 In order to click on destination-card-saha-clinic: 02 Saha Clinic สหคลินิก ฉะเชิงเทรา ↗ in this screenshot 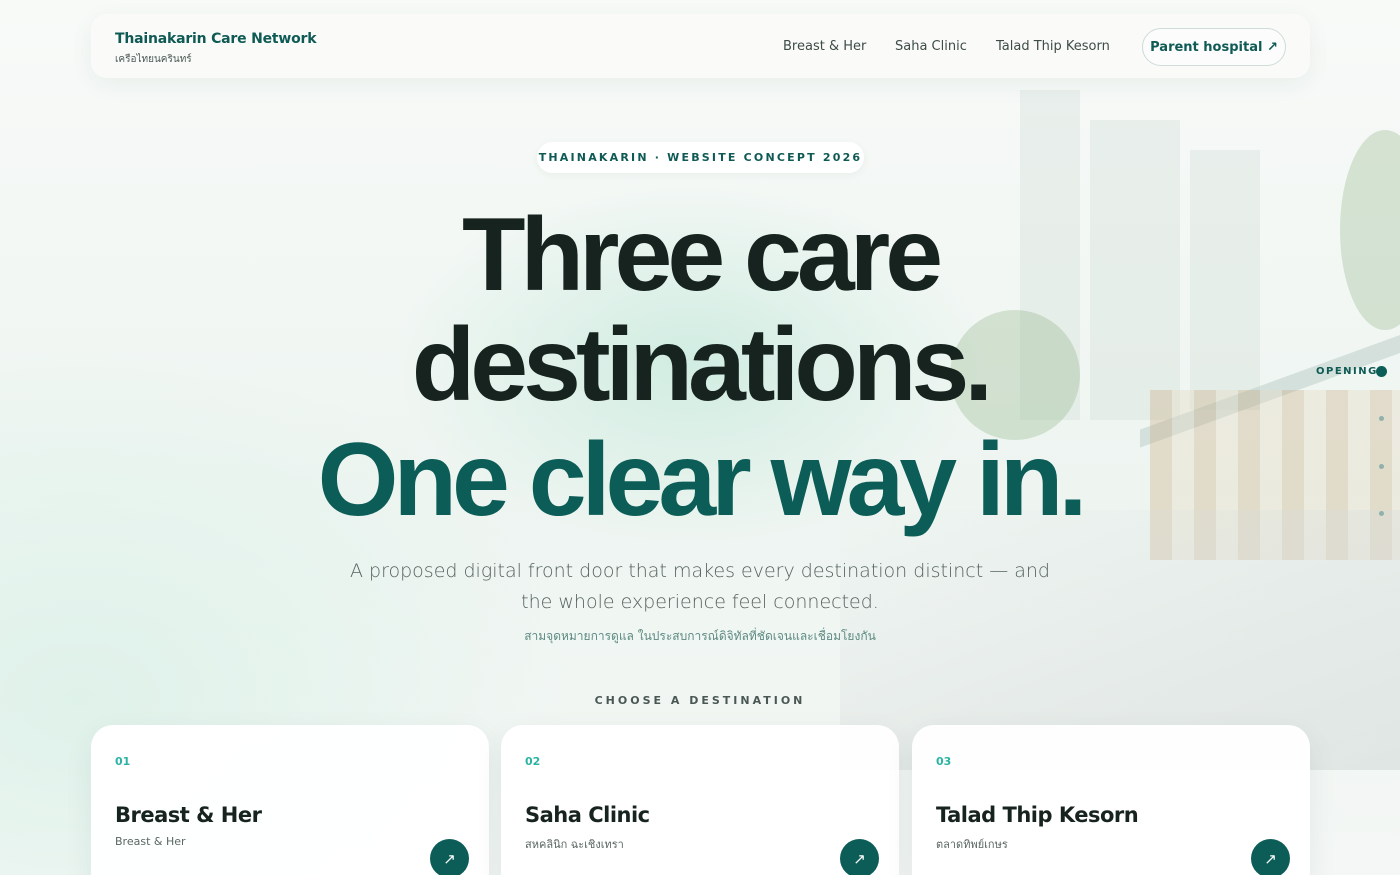, I will do `click(700, 800)`.